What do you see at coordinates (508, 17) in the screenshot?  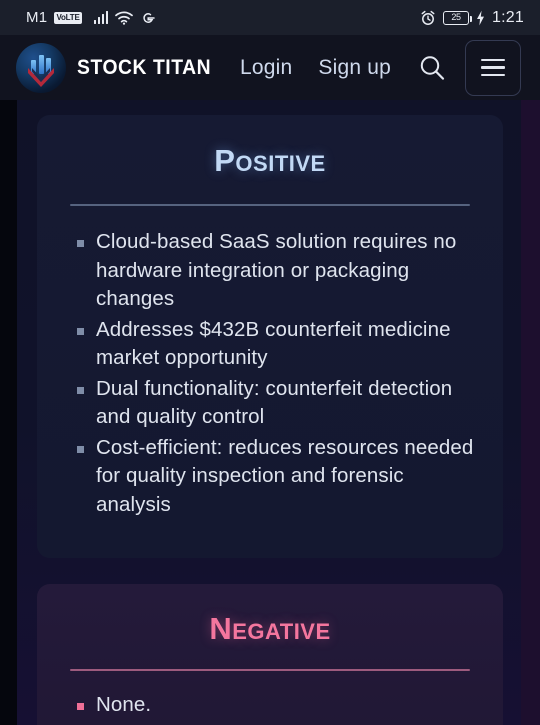 I see `status-bar-clock: 1:21` at bounding box center [508, 17].